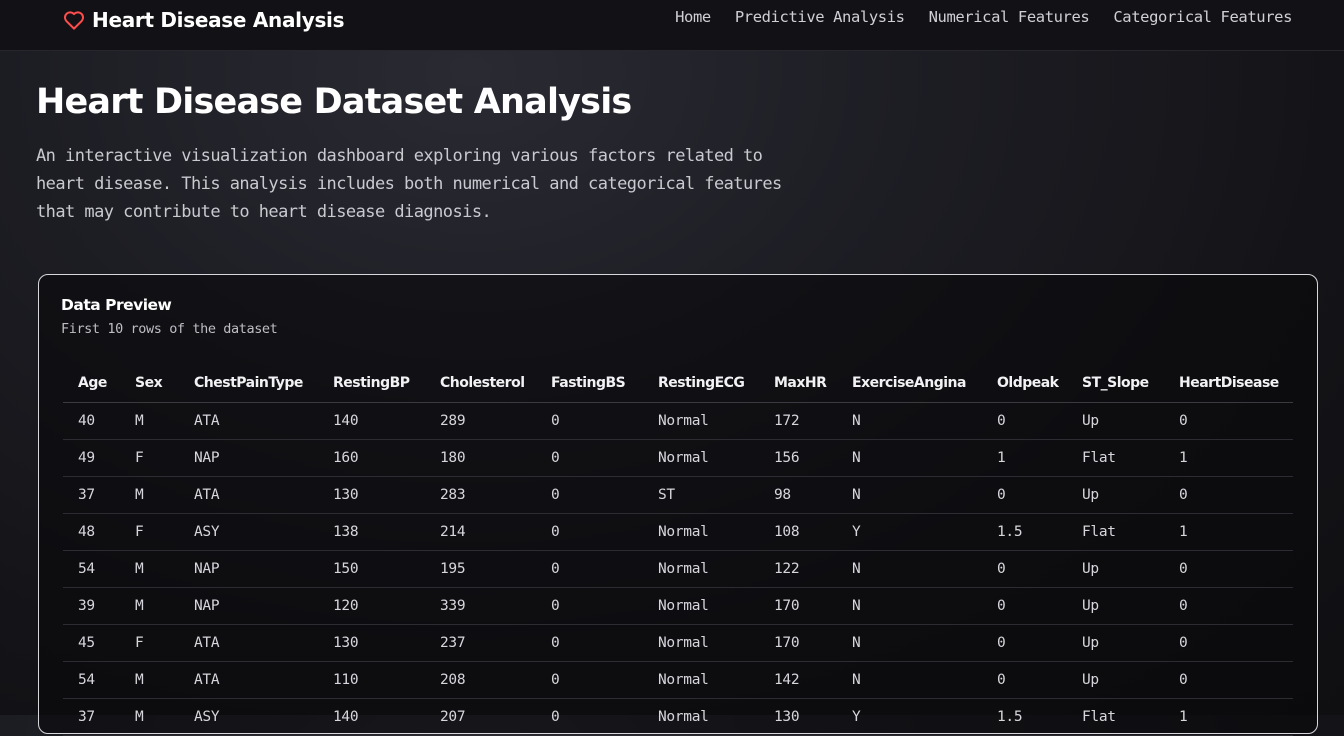 The height and width of the screenshot is (736, 1344). I want to click on table-cell: 150, so click(371, 569).